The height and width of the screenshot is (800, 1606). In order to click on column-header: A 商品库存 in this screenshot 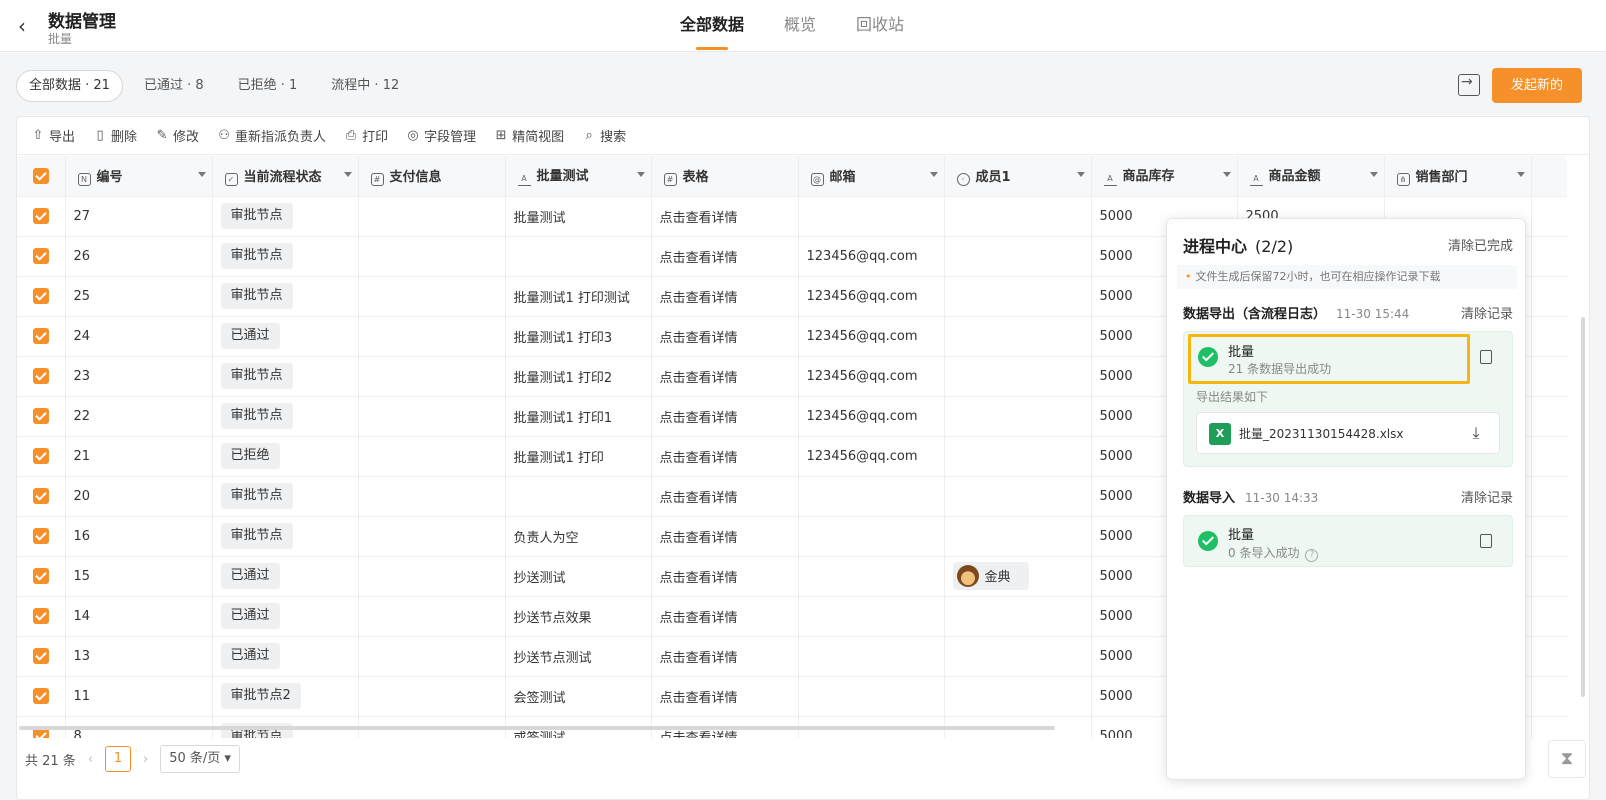, I will do `click(1164, 176)`.